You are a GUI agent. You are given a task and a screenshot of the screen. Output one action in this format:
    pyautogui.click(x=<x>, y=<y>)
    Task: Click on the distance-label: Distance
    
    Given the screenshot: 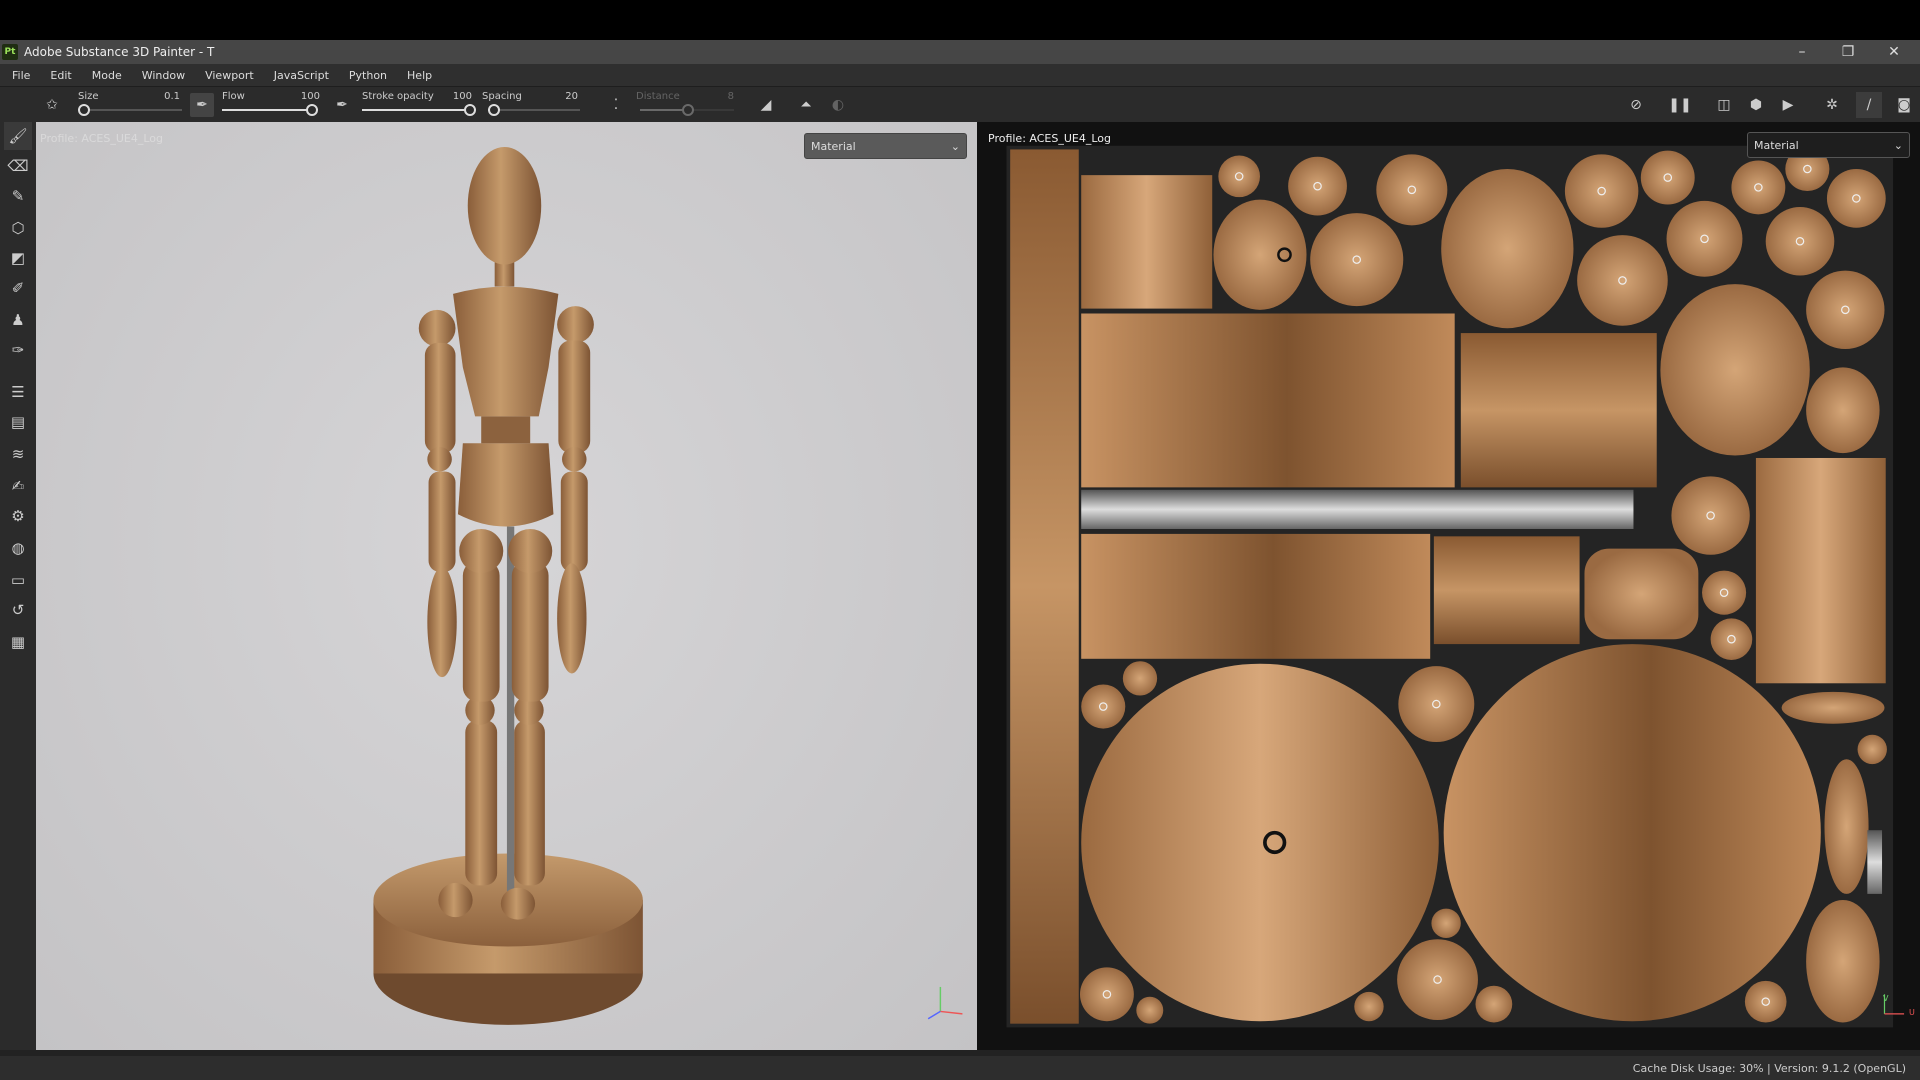 What is the action you would take?
    pyautogui.click(x=658, y=96)
    